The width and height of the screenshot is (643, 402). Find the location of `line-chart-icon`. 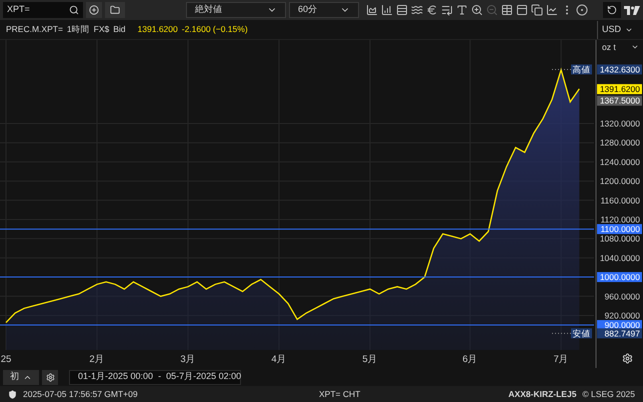

line-chart-icon is located at coordinates (552, 10).